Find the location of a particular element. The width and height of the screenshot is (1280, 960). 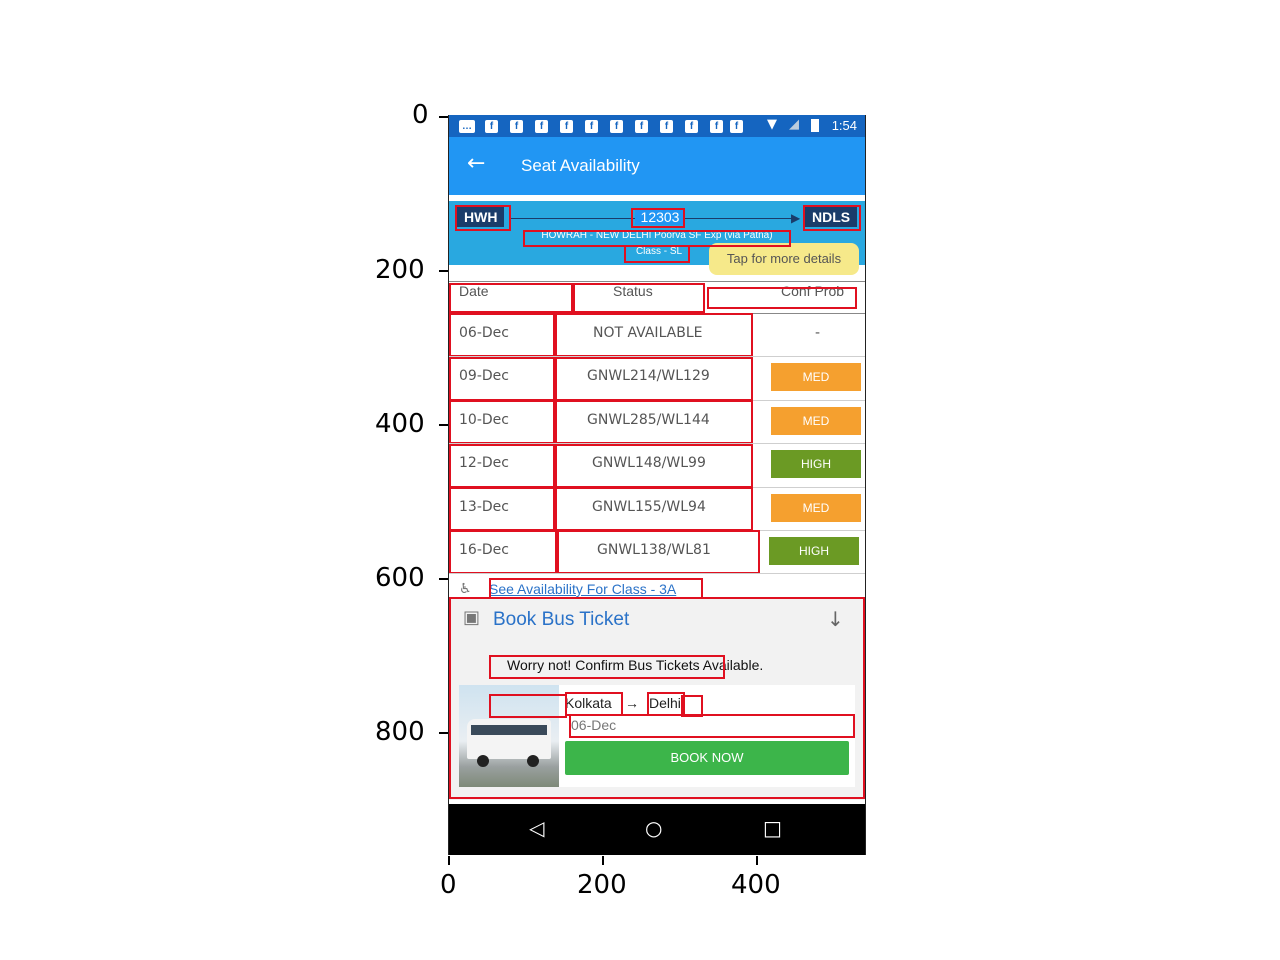

system-nav-bar: ◁ ○ □ is located at coordinates (657, 829).